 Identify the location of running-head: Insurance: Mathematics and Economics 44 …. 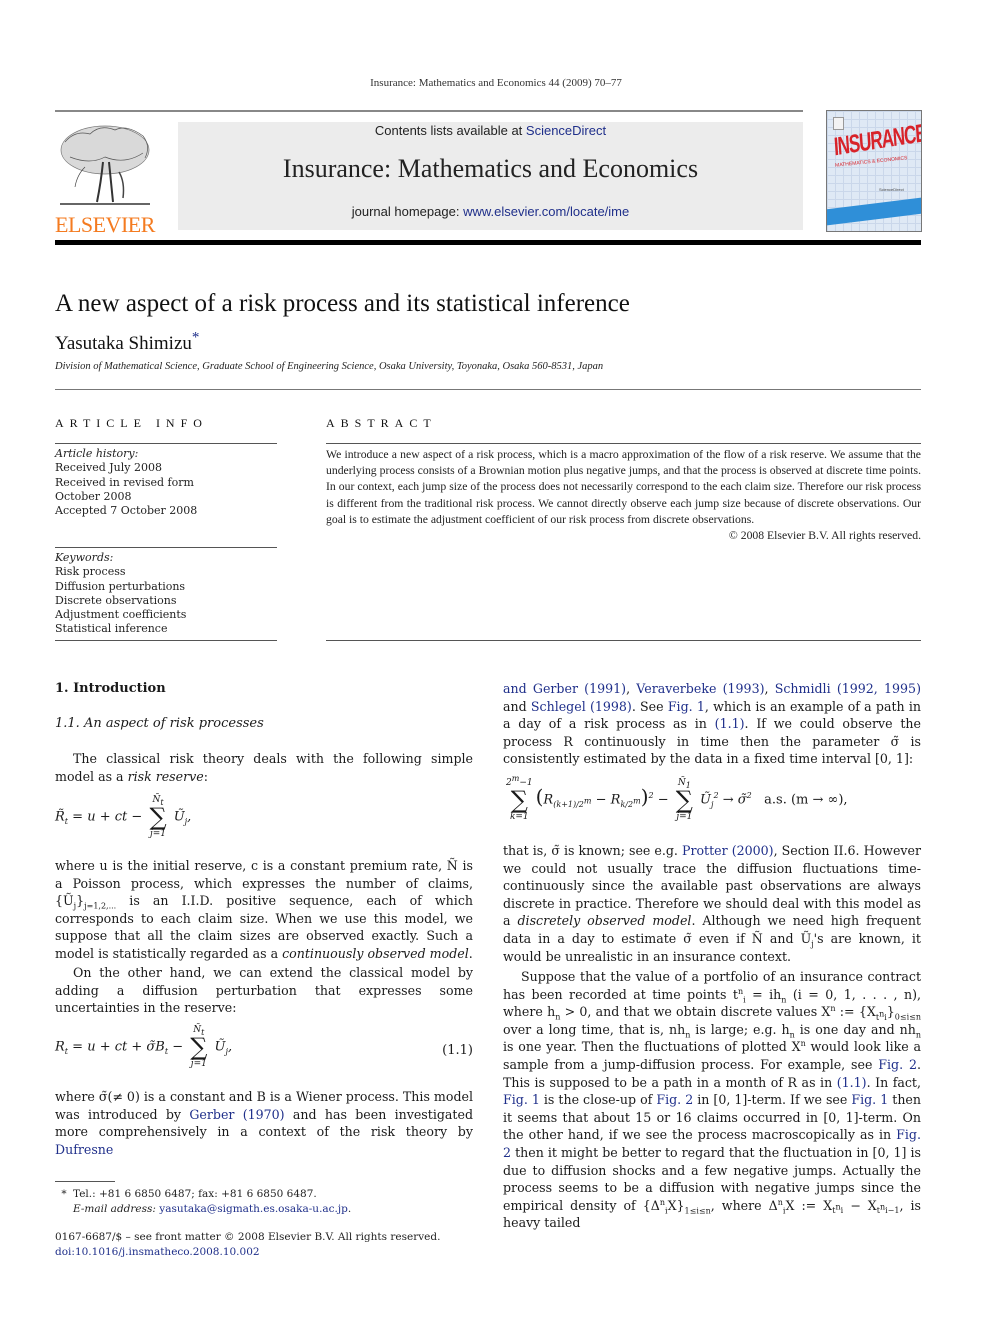
(496, 83).